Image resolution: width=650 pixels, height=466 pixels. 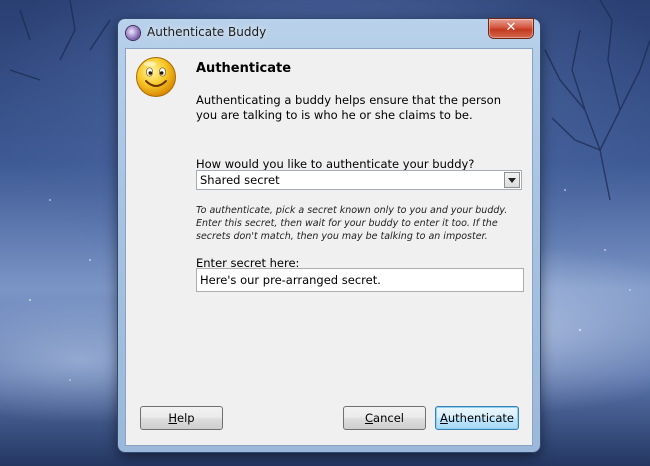 I want to click on window-title: Authenticate Buddy, so click(x=207, y=32).